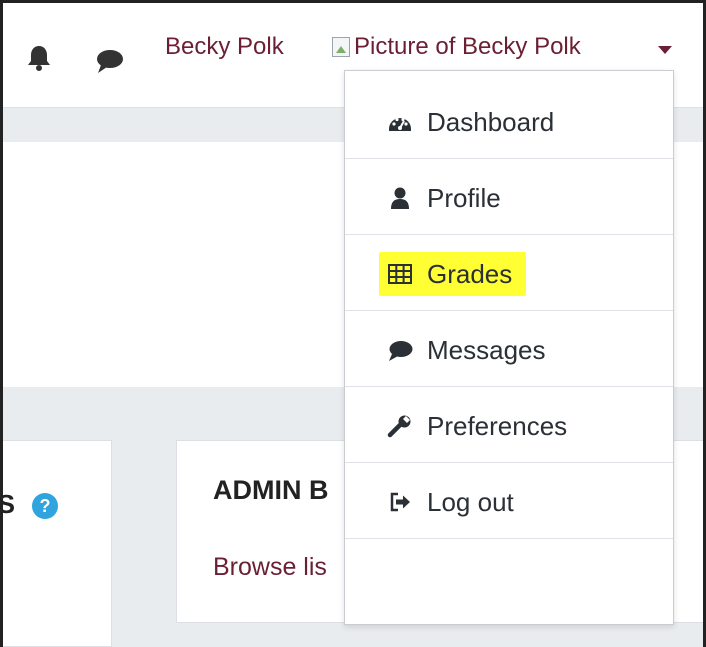 This screenshot has height=647, width=706. Describe the element at coordinates (665, 50) in the screenshot. I see `caret-down-icon` at that location.